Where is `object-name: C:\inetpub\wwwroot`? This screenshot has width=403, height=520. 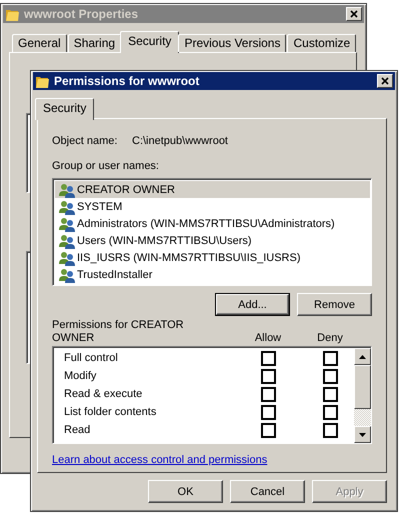 object-name: C:\inetpub\wwwroot is located at coordinates (180, 141).